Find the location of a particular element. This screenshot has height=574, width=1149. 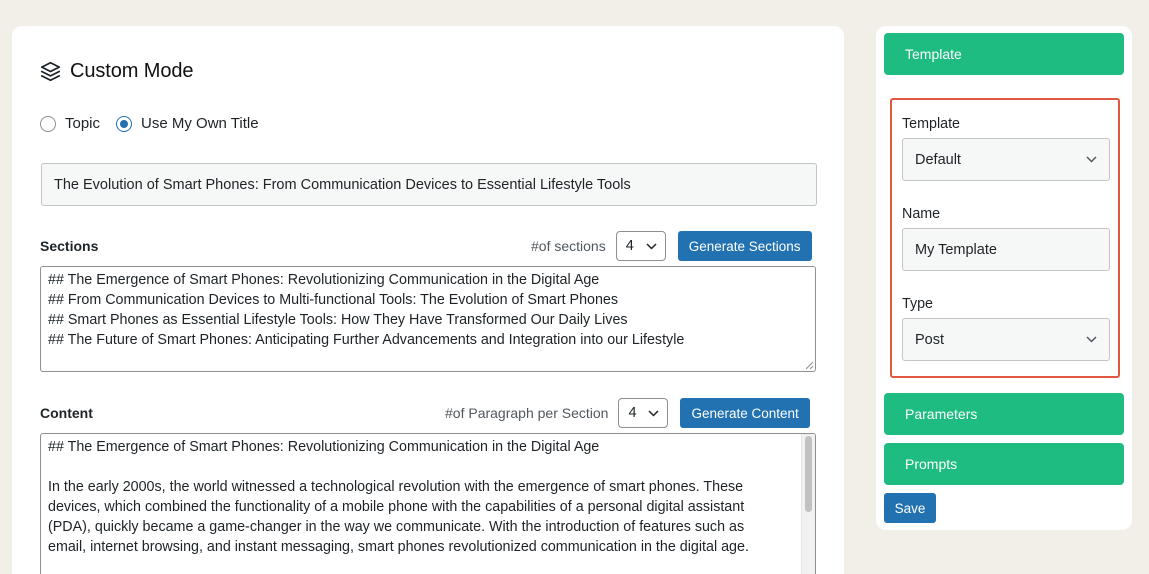

sections-count-value: 4 is located at coordinates (629, 246).